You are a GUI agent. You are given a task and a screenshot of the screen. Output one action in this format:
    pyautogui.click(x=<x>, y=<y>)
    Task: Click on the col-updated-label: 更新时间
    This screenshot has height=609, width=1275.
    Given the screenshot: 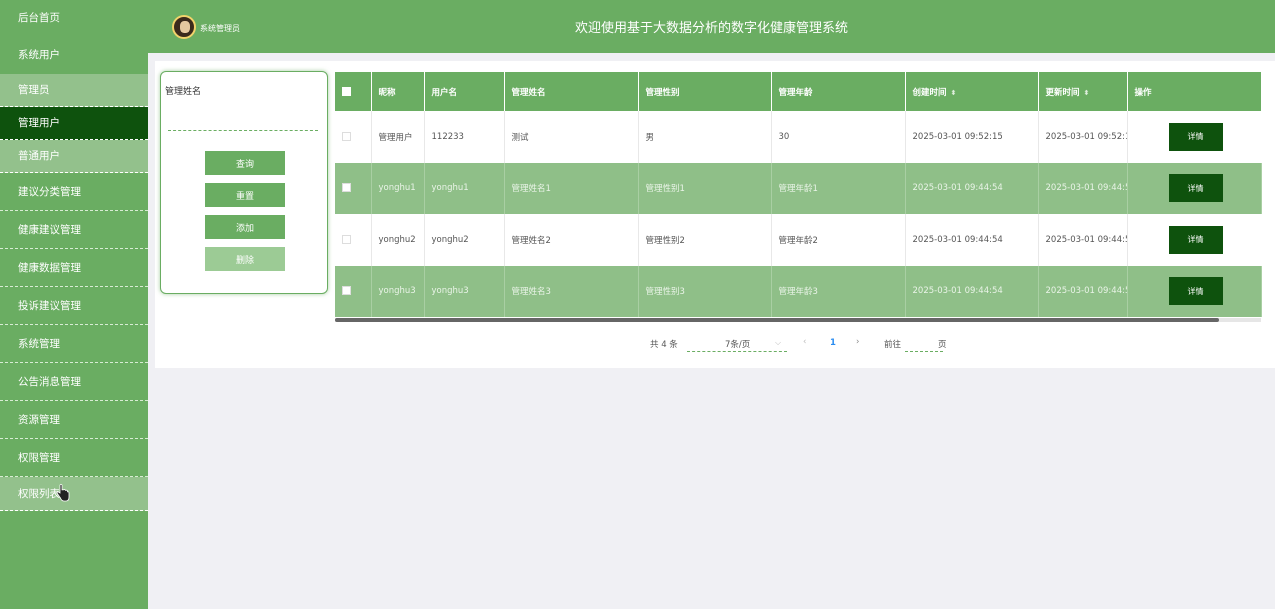 What is the action you would take?
    pyautogui.click(x=1062, y=92)
    